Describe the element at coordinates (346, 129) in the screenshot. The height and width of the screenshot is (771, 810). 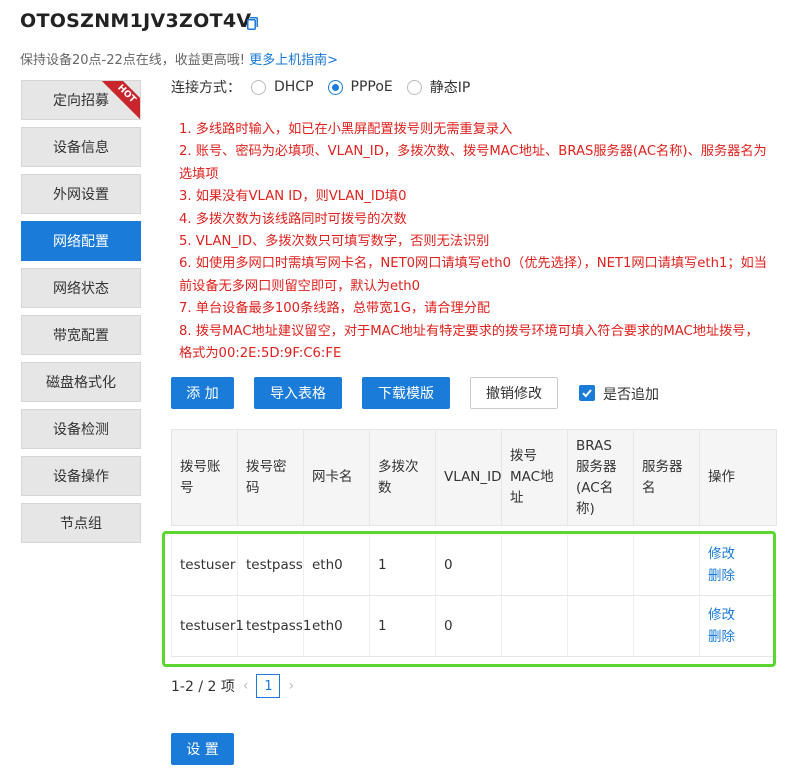
I see `note-line: 1. 多线路时输入，如已在小黑屏配置拨号则无需重复录入` at that location.